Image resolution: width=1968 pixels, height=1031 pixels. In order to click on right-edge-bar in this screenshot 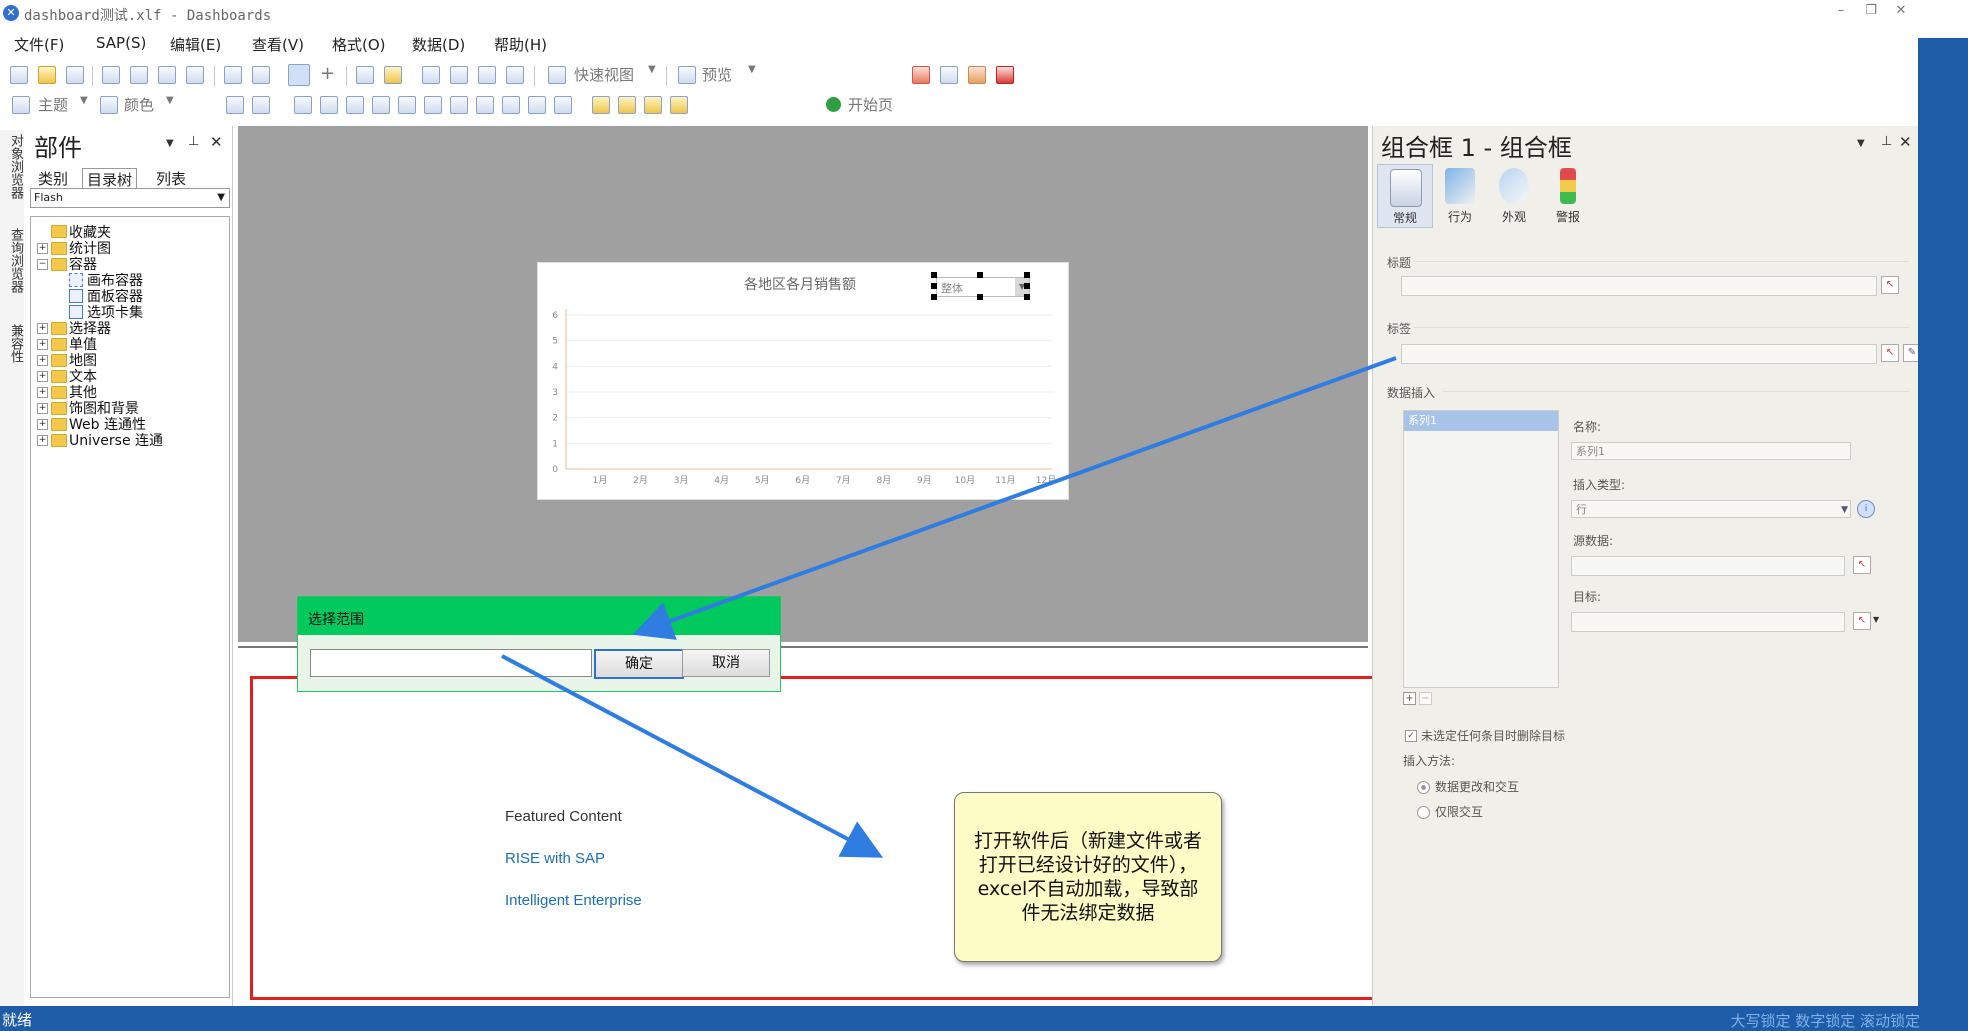, I will do `click(1943, 534)`.